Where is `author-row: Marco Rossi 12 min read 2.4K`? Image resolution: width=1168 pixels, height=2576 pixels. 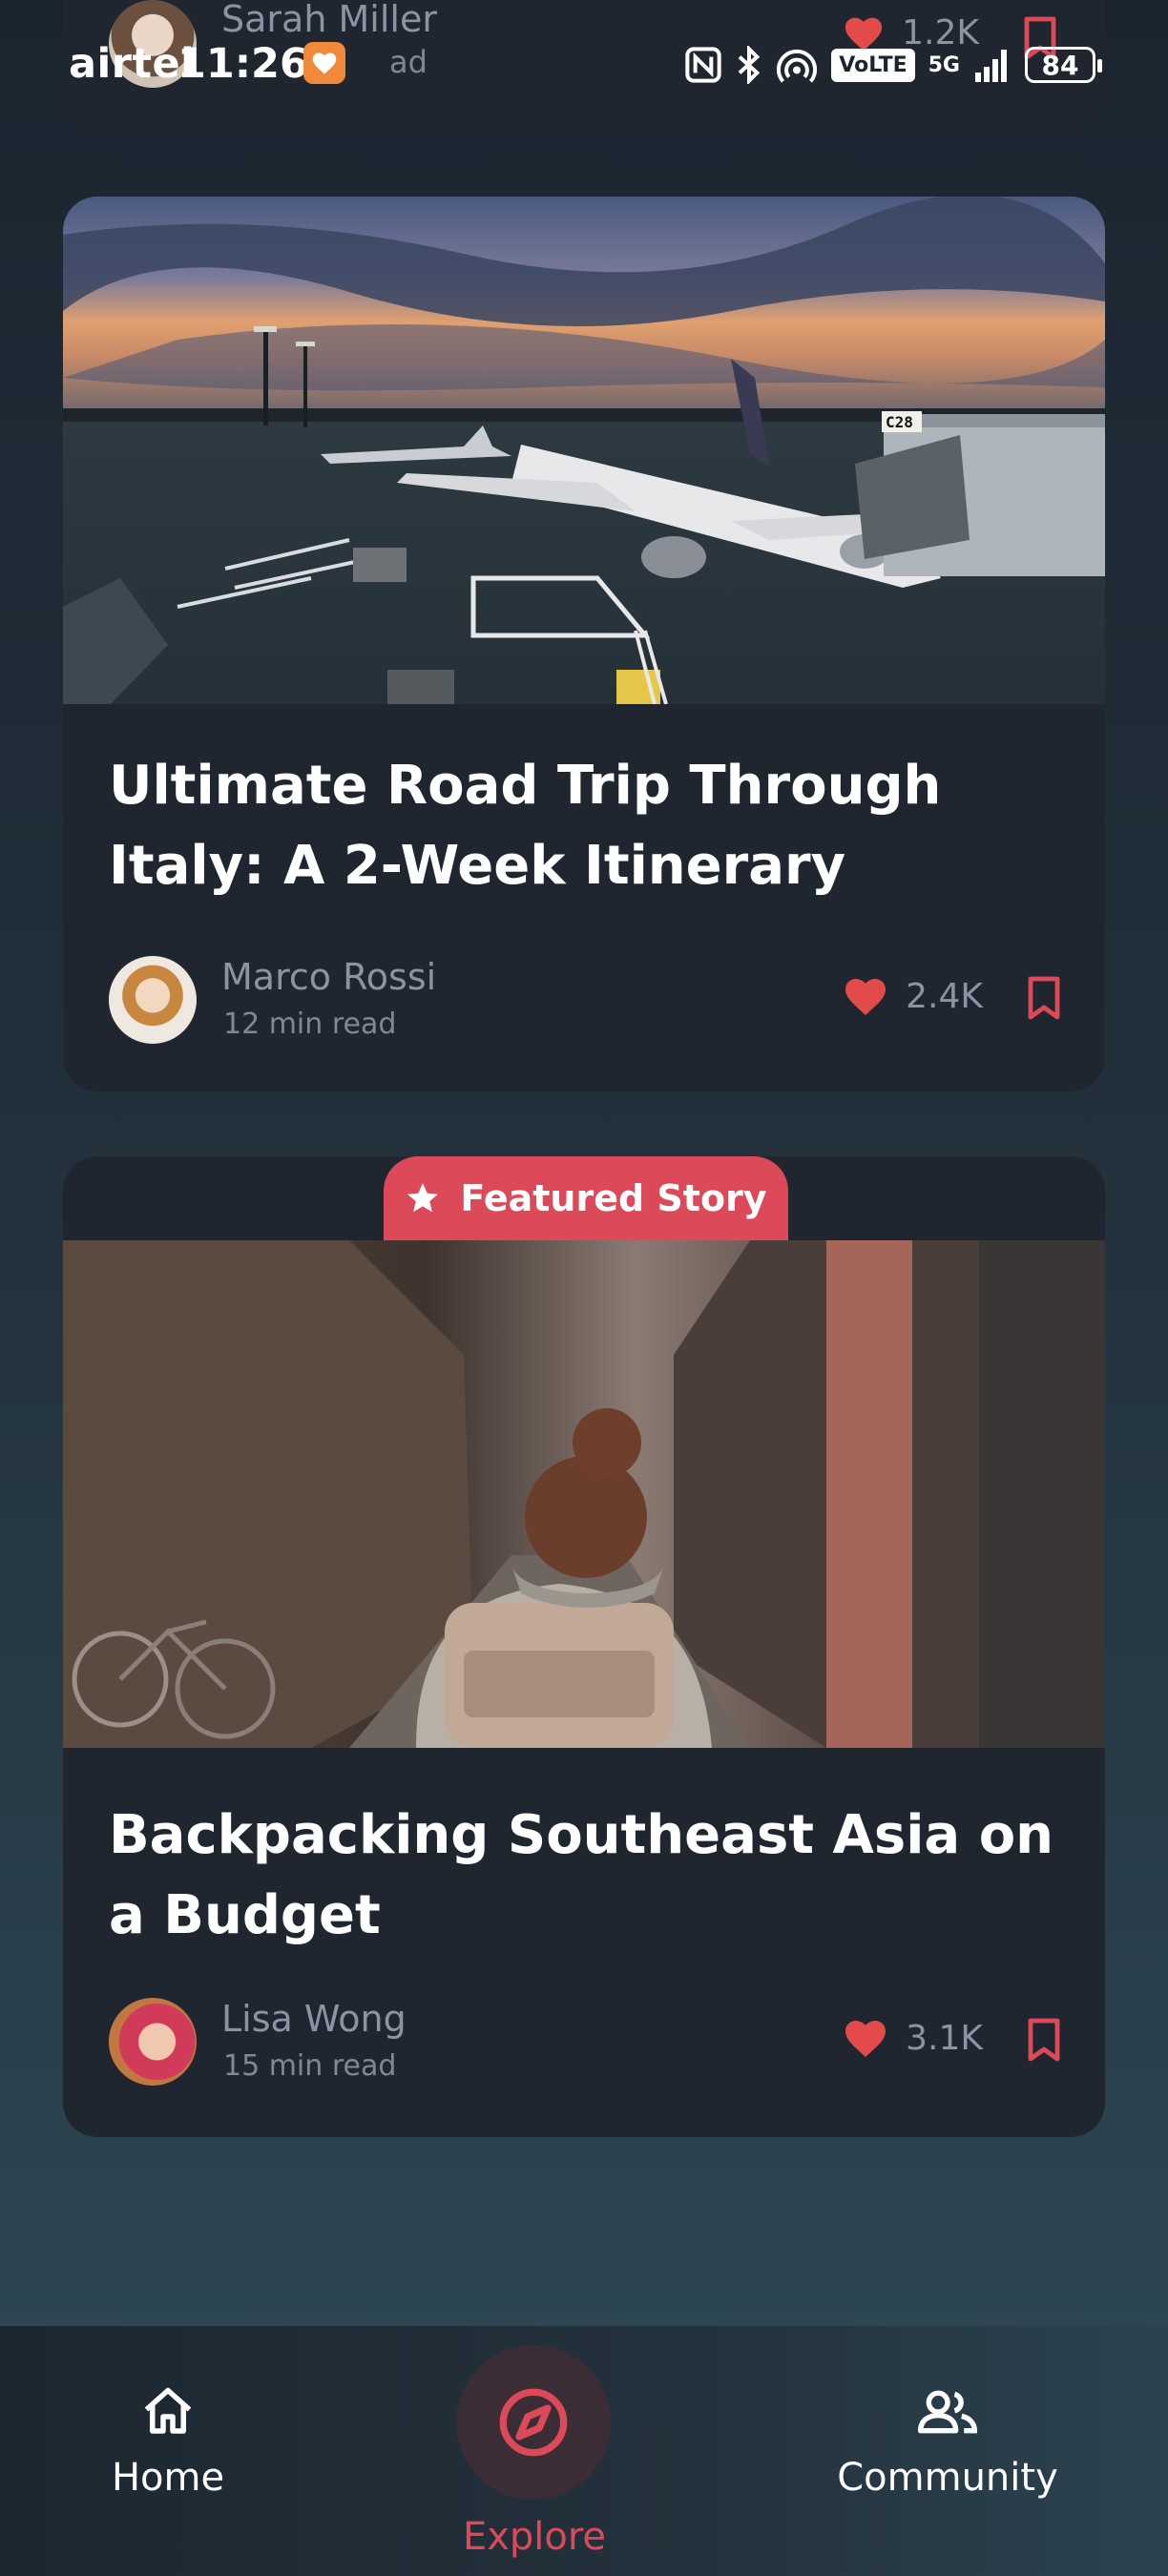 author-row: Marco Rossi 12 min read 2.4K is located at coordinates (586, 1002).